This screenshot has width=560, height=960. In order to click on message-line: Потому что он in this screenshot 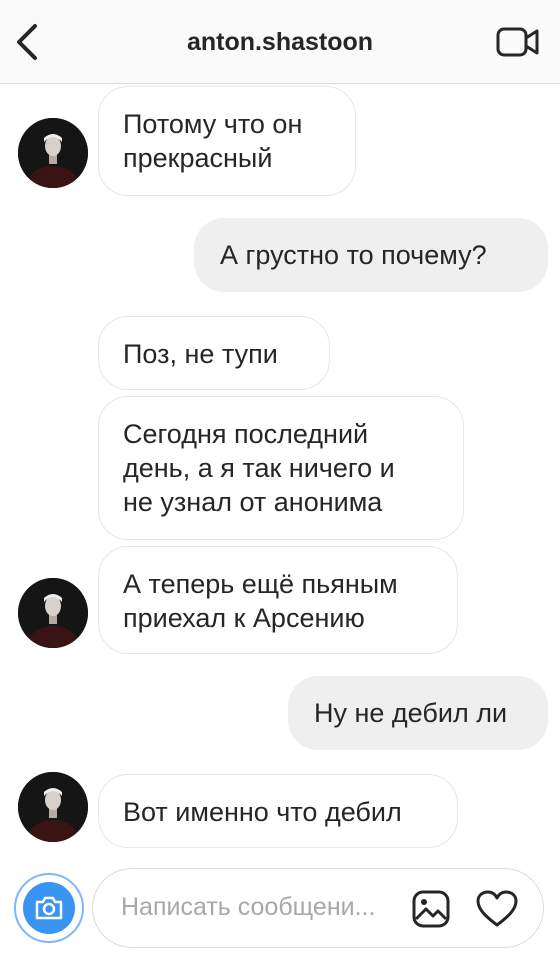, I will do `click(213, 124)`.